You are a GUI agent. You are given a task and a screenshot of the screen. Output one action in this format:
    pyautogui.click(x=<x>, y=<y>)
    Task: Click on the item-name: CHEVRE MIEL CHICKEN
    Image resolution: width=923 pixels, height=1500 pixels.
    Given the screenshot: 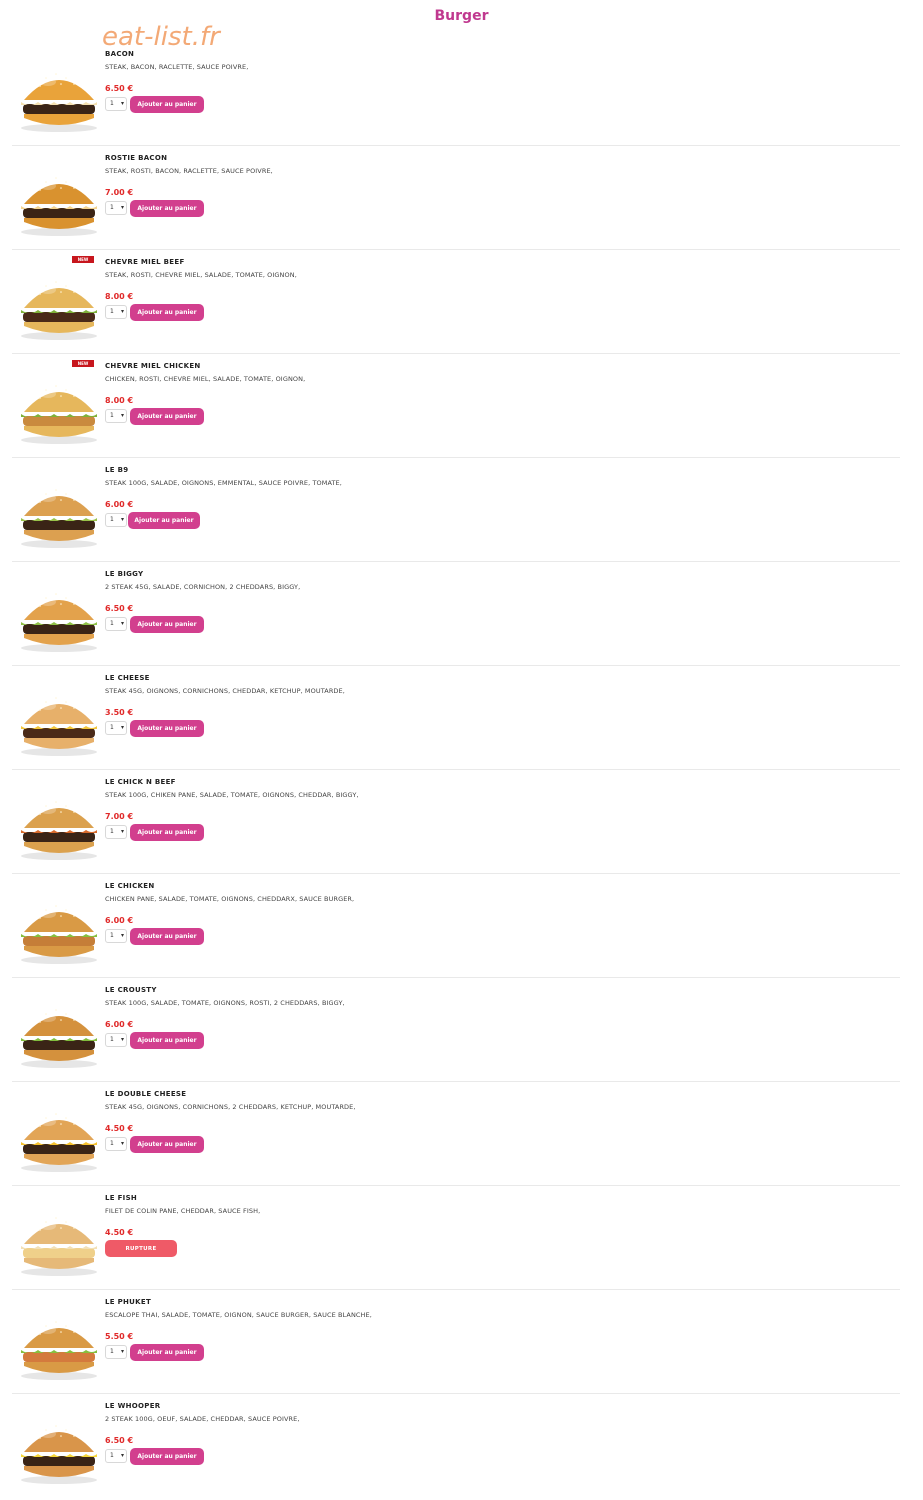 What is the action you would take?
    pyautogui.click(x=153, y=366)
    